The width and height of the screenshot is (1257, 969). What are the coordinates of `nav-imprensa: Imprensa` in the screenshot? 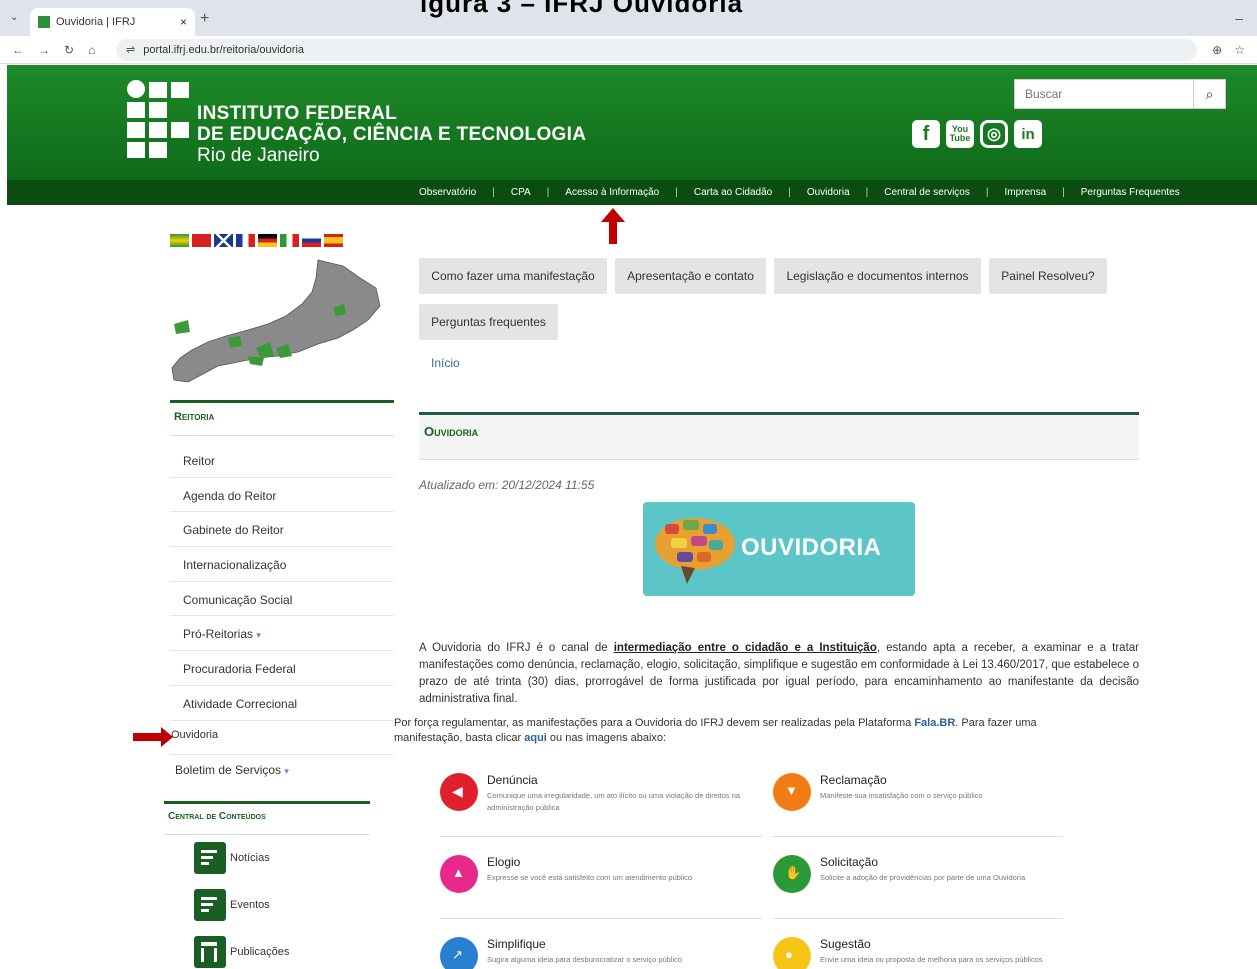 It's located at (1025, 192).